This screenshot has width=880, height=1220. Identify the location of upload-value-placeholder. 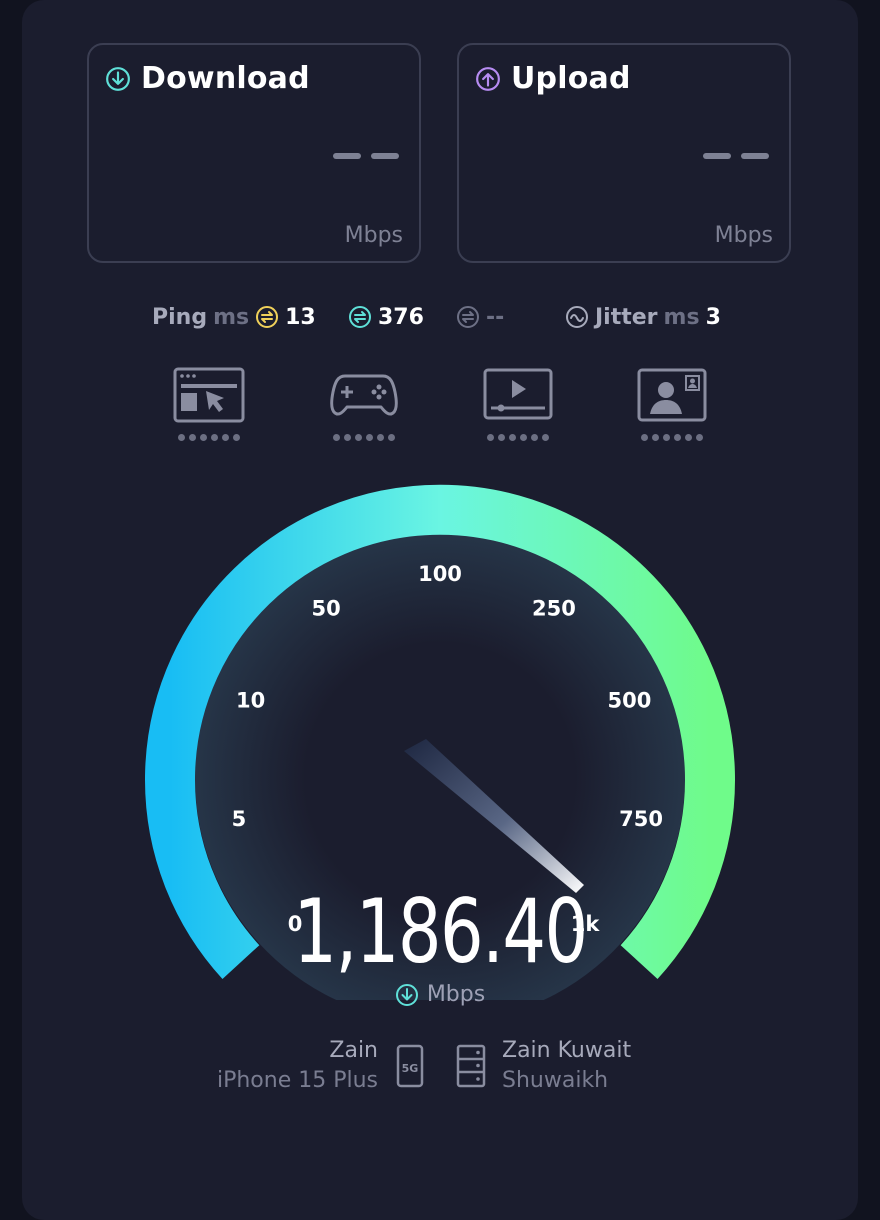
(736, 156).